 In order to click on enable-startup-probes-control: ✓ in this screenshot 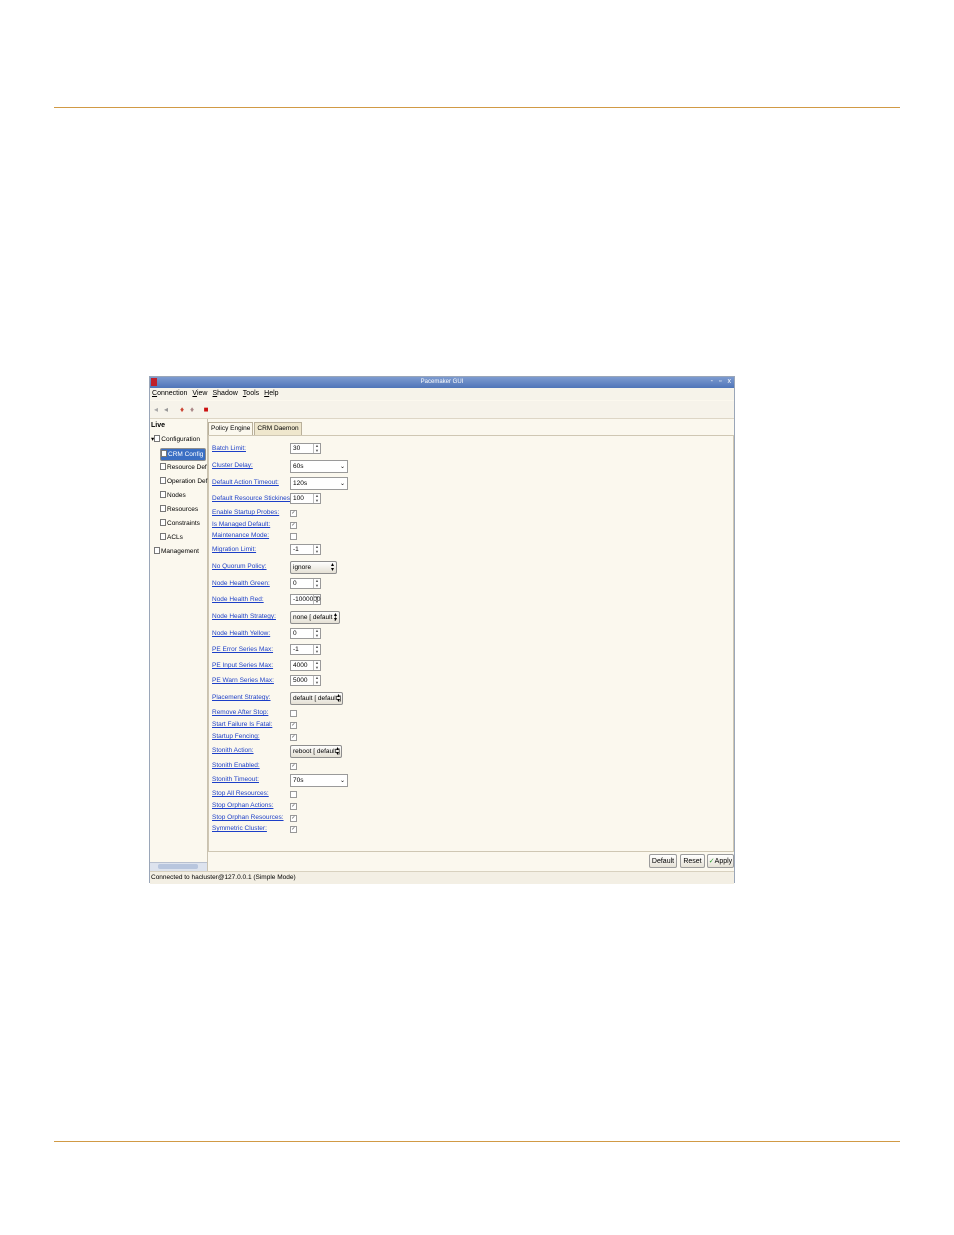, I will do `click(293, 512)`.